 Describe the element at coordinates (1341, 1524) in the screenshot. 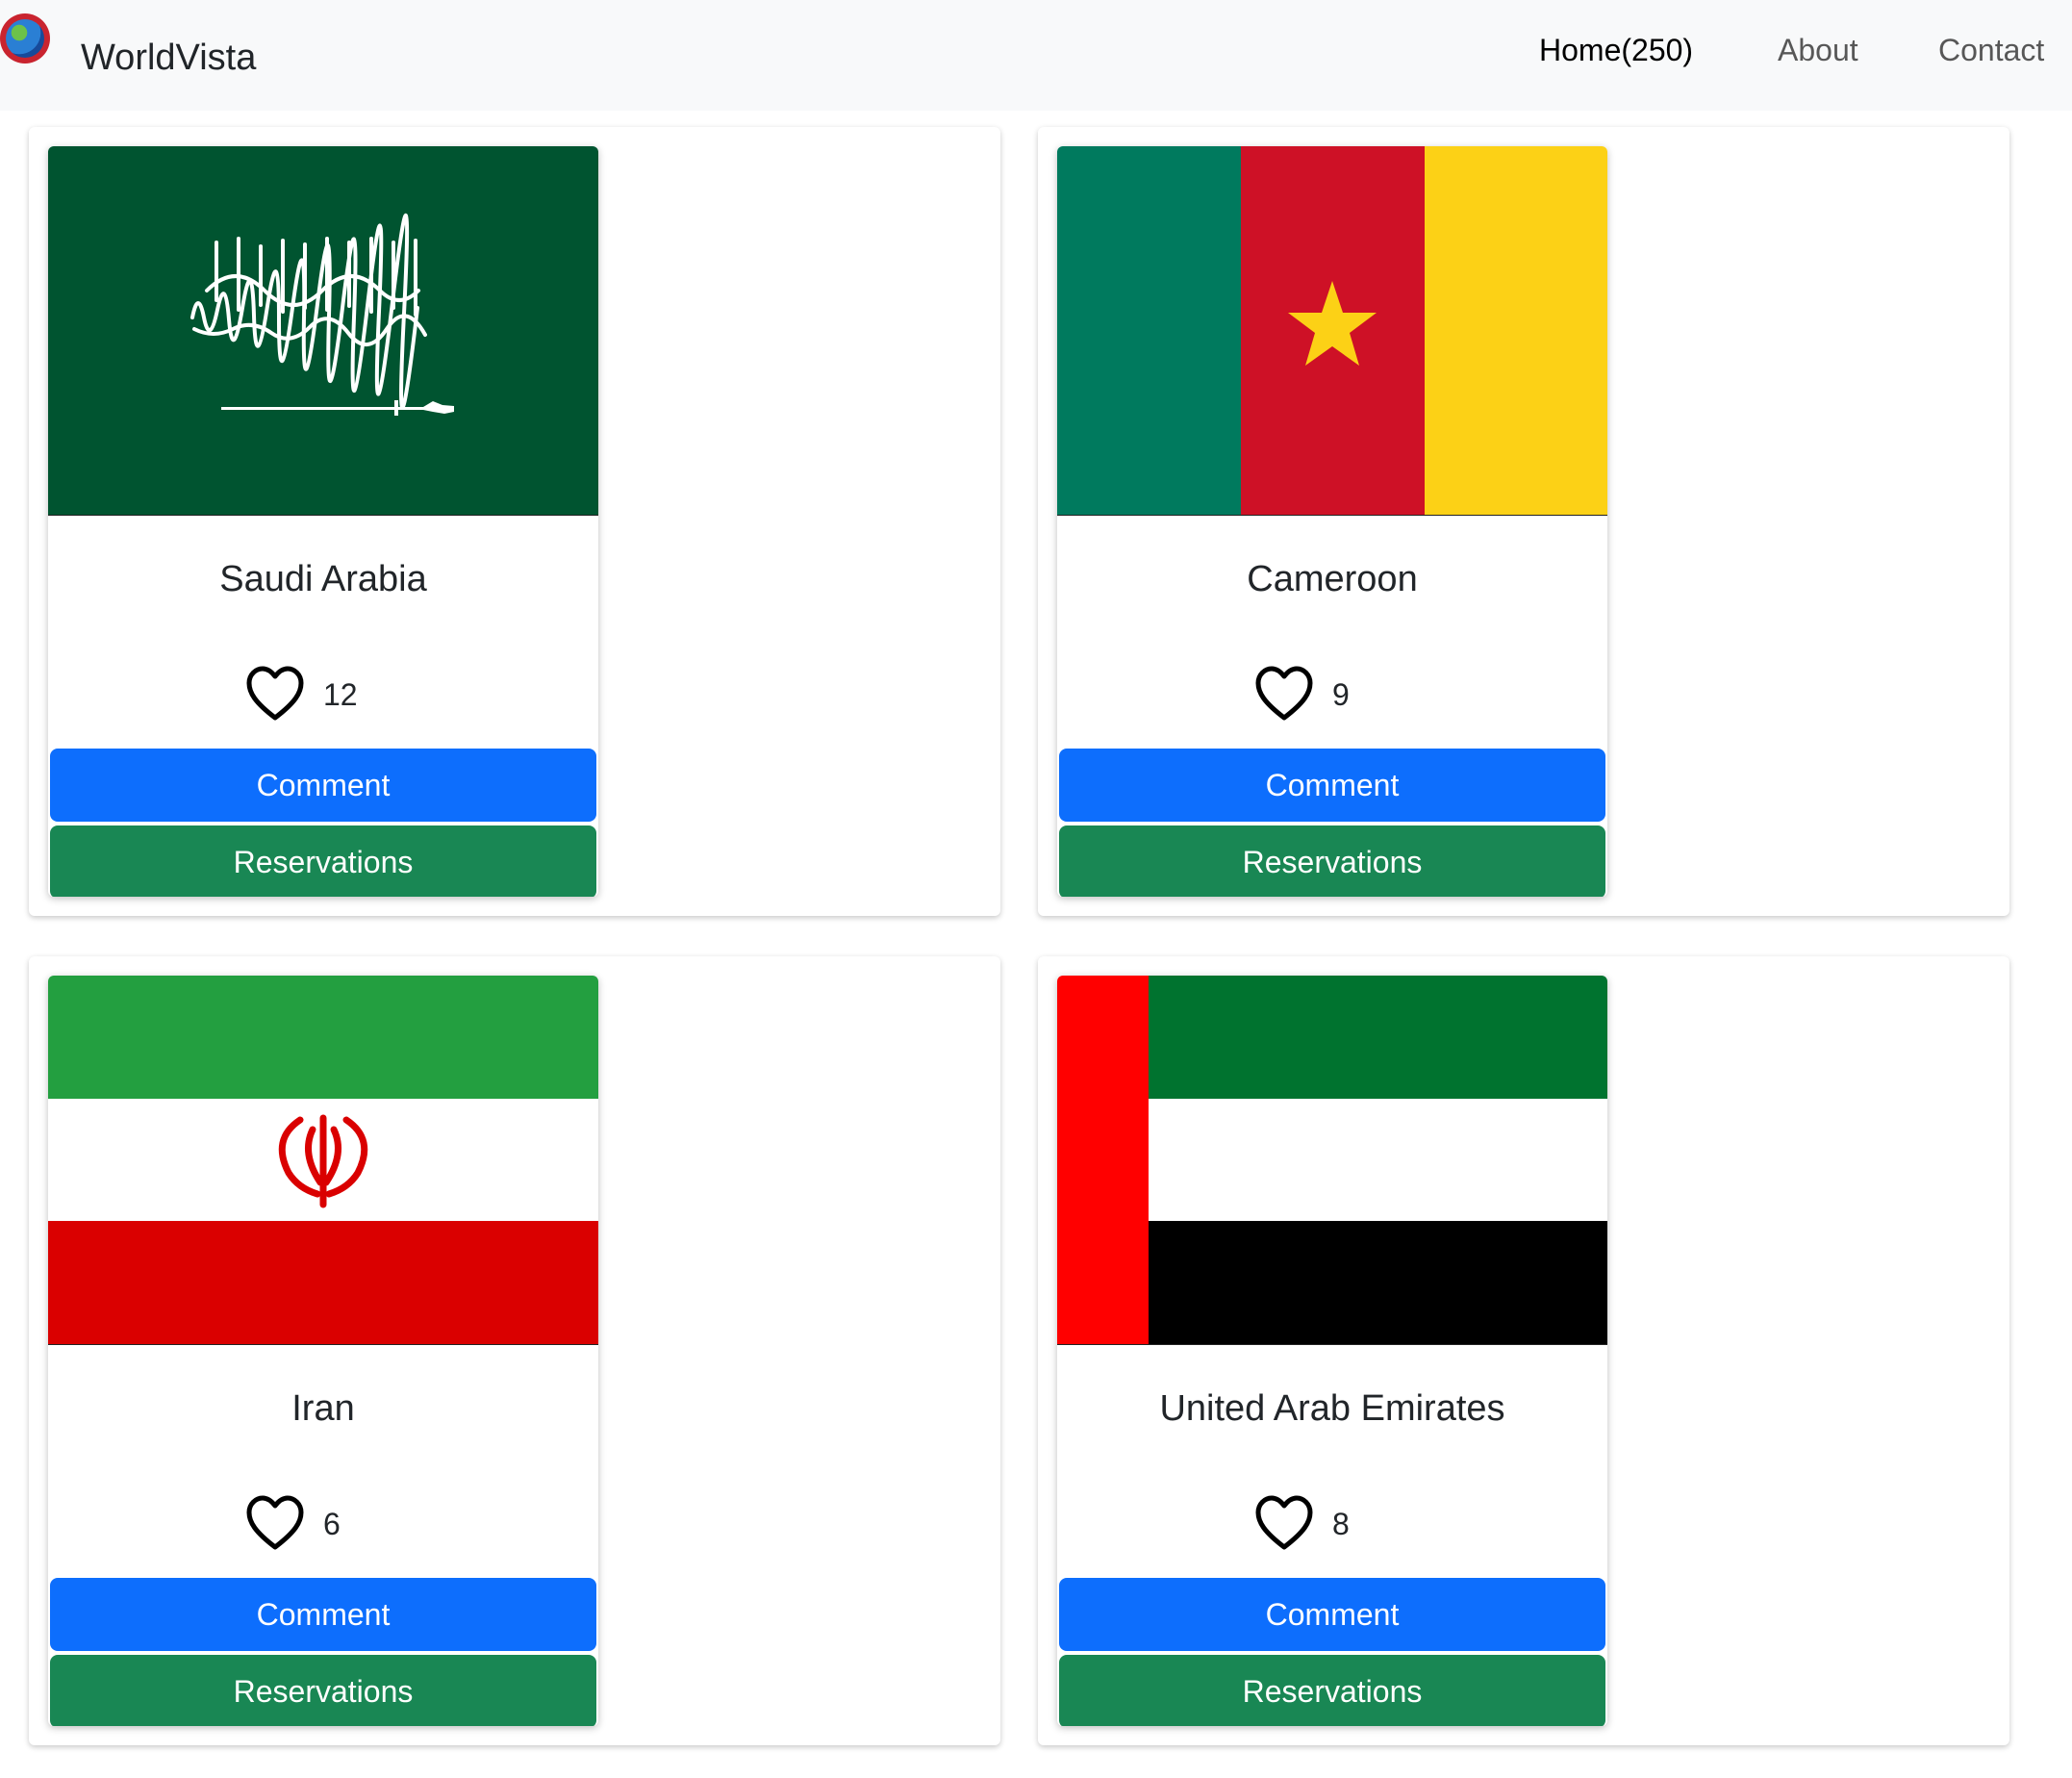

I see `like-count: 8` at that location.